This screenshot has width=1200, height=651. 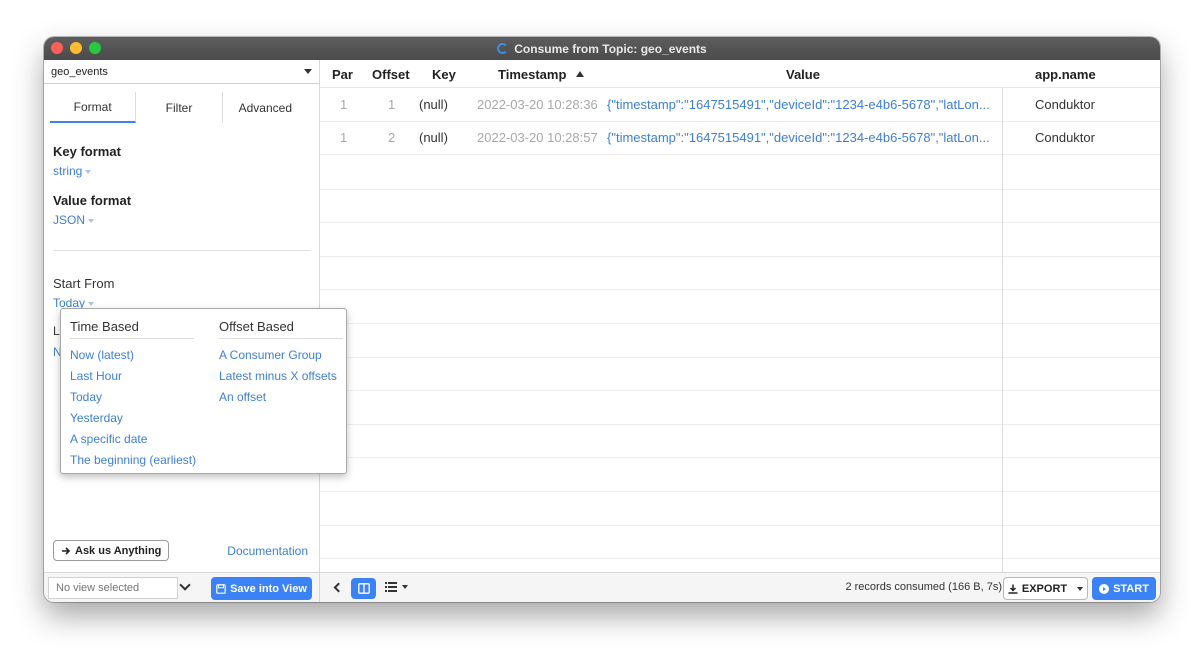 What do you see at coordinates (265, 107) in the screenshot?
I see `tab-advanced: Advanced` at bounding box center [265, 107].